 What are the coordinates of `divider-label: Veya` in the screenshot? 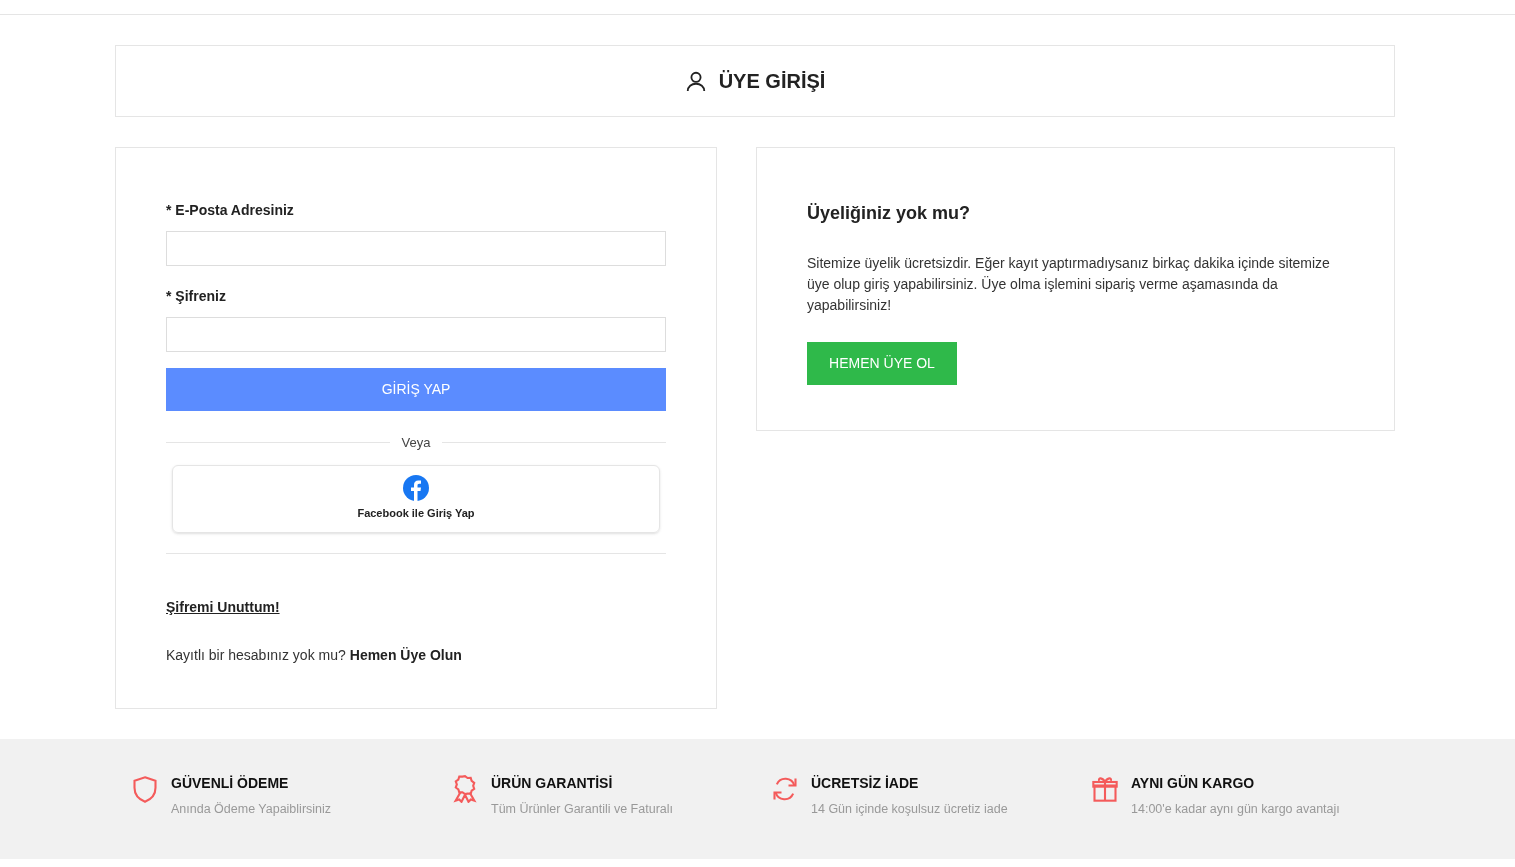 It's located at (416, 443).